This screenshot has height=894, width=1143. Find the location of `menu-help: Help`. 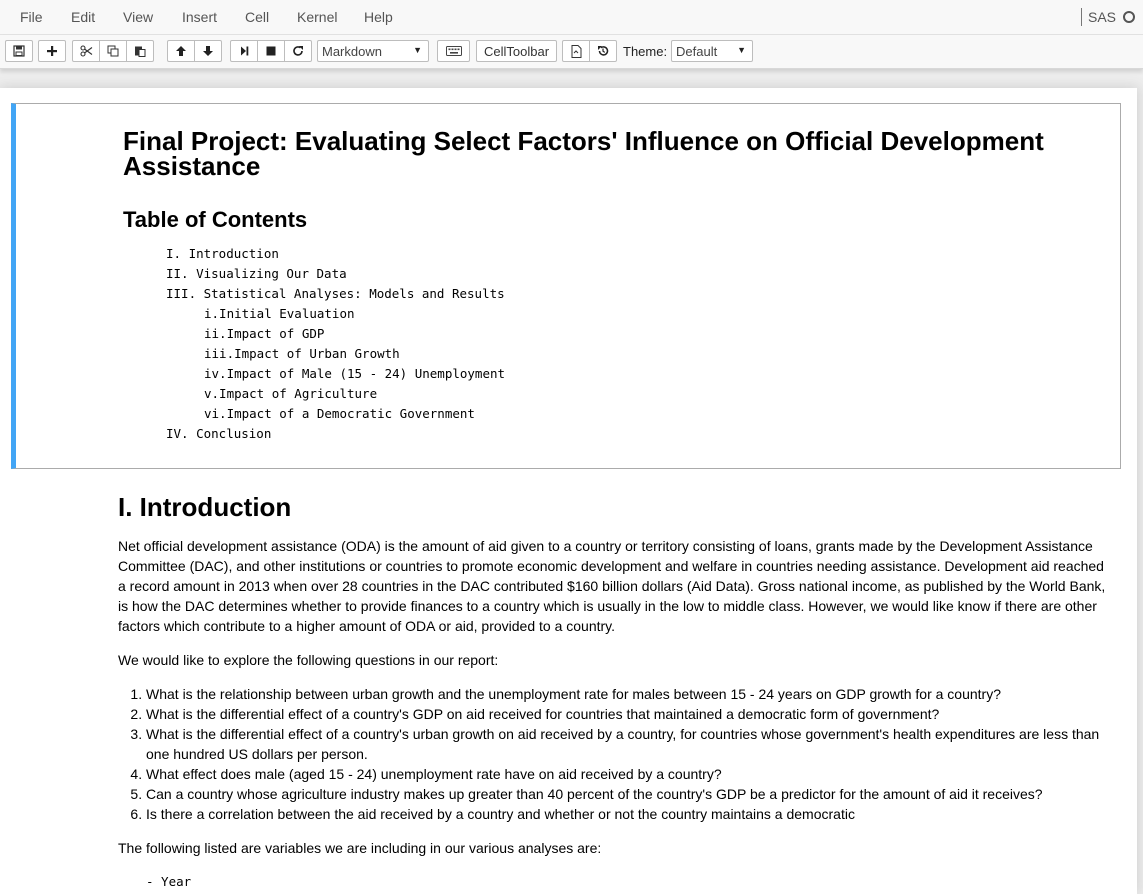

menu-help: Help is located at coordinates (378, 17).